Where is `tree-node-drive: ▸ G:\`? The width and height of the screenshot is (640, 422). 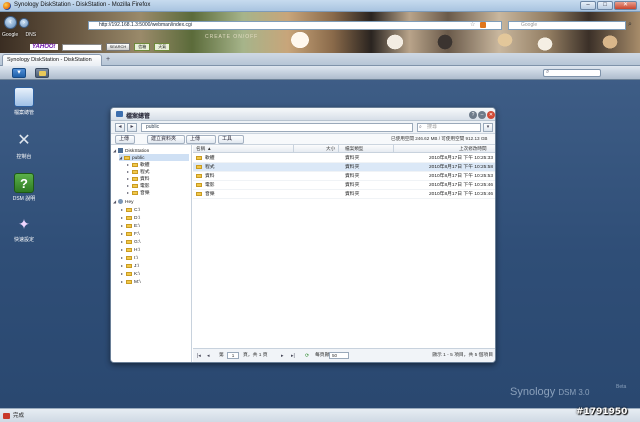 tree-node-drive: ▸ G:\ is located at coordinates (130, 241).